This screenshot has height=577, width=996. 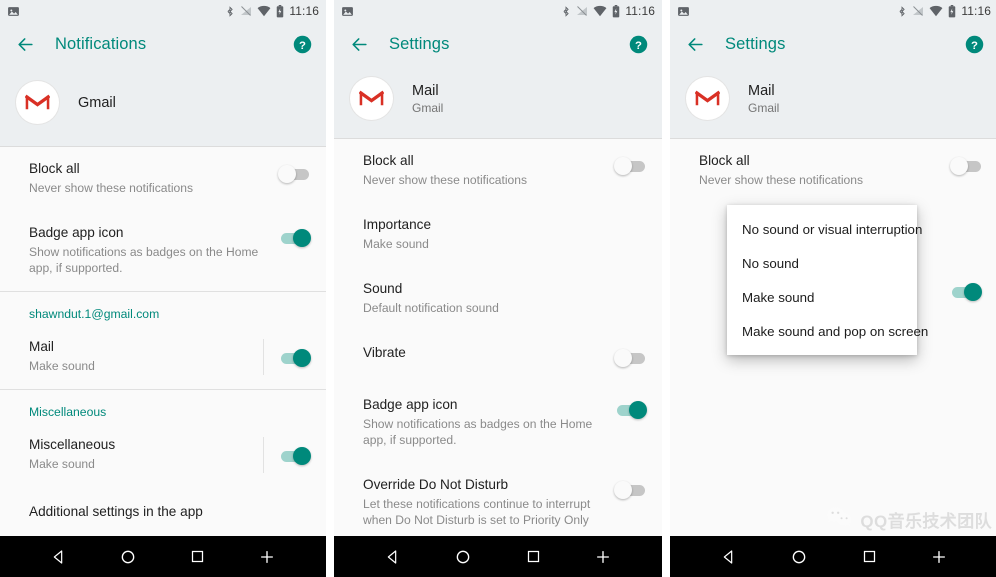 What do you see at coordinates (431, 307) in the screenshot?
I see `row-subtitle: Default notification sound` at bounding box center [431, 307].